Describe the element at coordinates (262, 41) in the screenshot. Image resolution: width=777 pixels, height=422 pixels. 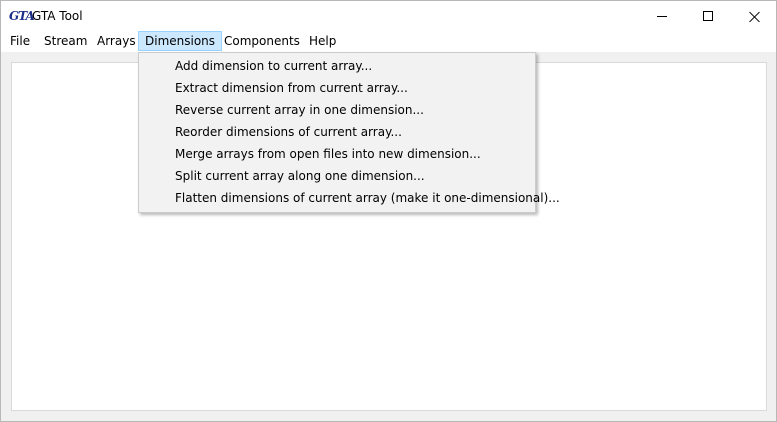
I see `menu-components: Components` at that location.